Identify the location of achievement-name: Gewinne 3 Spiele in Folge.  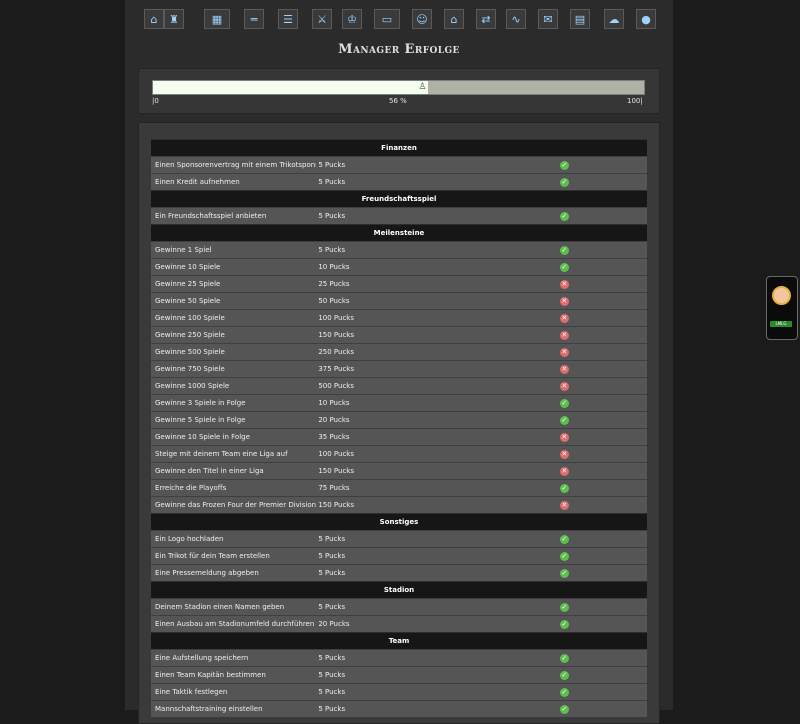
(234, 403).